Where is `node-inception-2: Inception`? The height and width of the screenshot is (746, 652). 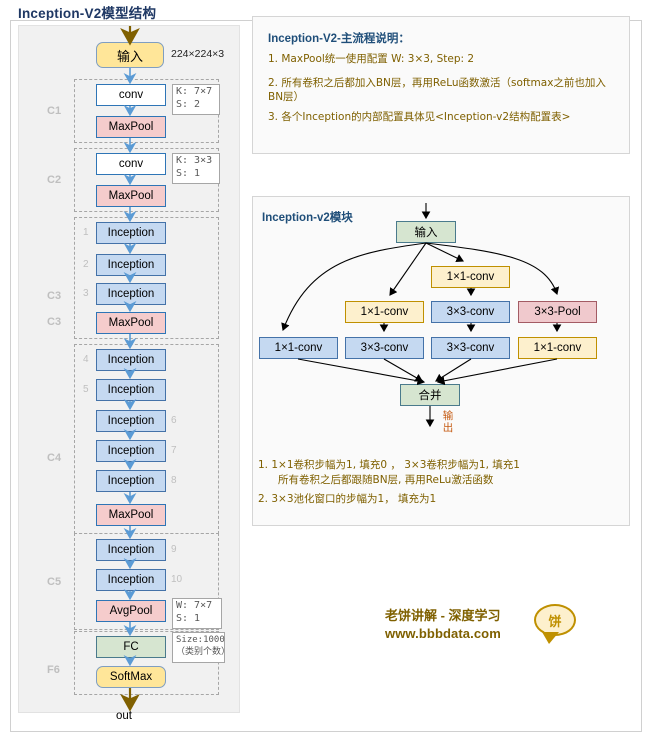
node-inception-2: Inception is located at coordinates (131, 265).